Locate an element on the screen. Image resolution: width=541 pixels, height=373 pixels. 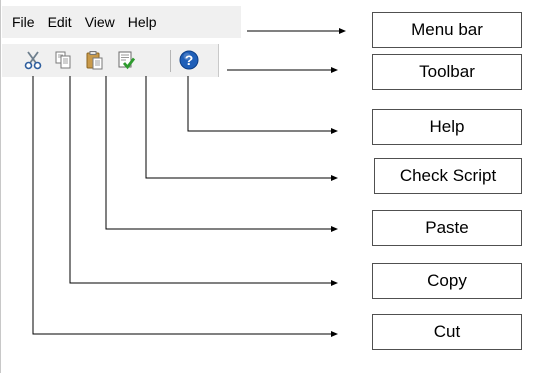
label-help: Help is located at coordinates (447, 127).